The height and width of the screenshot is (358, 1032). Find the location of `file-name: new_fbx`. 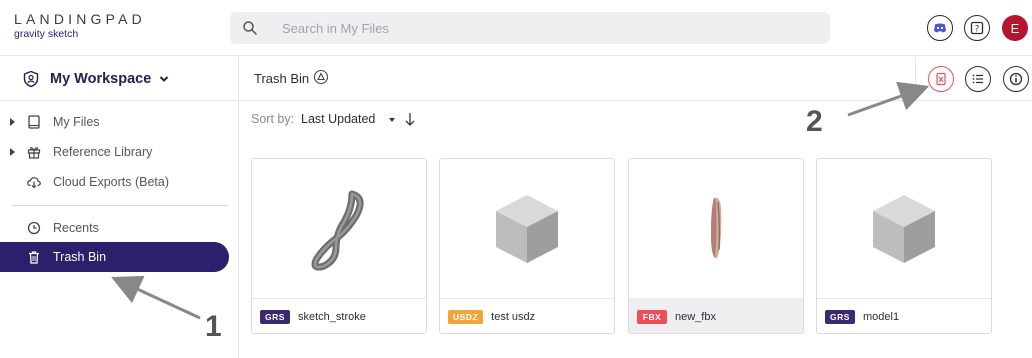

file-name: new_fbx is located at coordinates (695, 316).